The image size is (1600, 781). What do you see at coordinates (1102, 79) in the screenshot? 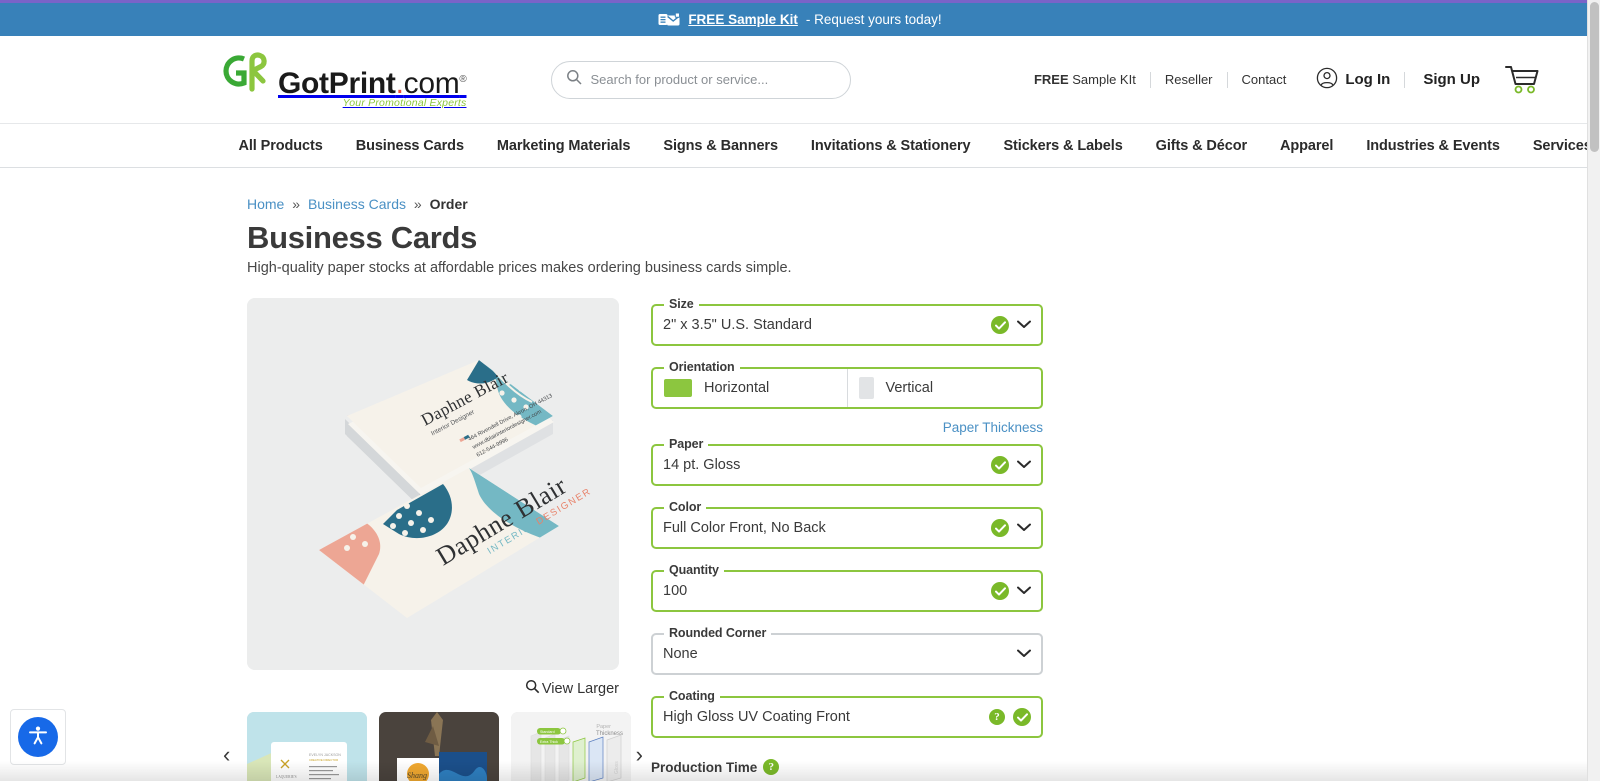
I see `header-link-sample-kit-rest: Sample KIt` at bounding box center [1102, 79].